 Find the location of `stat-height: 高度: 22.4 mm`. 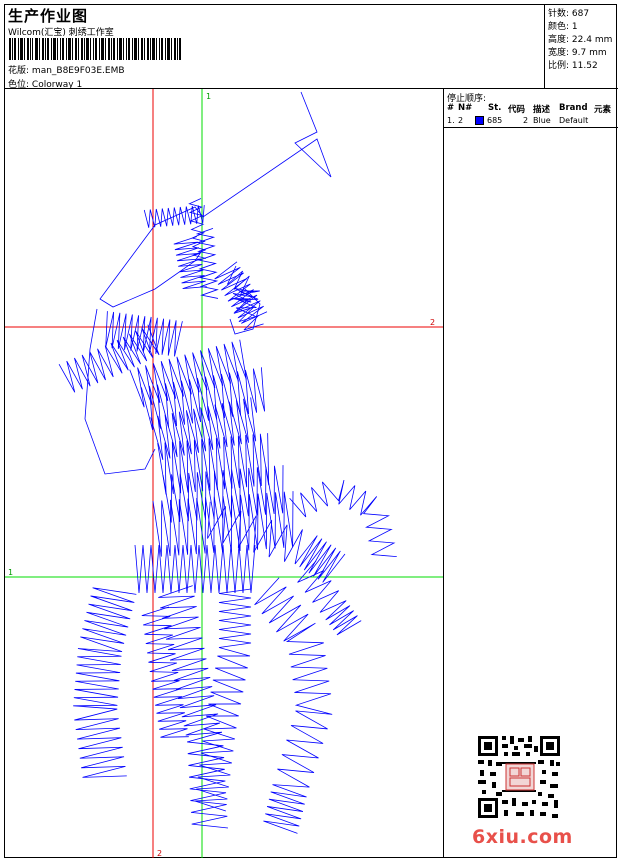

stat-height: 高度: 22.4 mm is located at coordinates (580, 38).